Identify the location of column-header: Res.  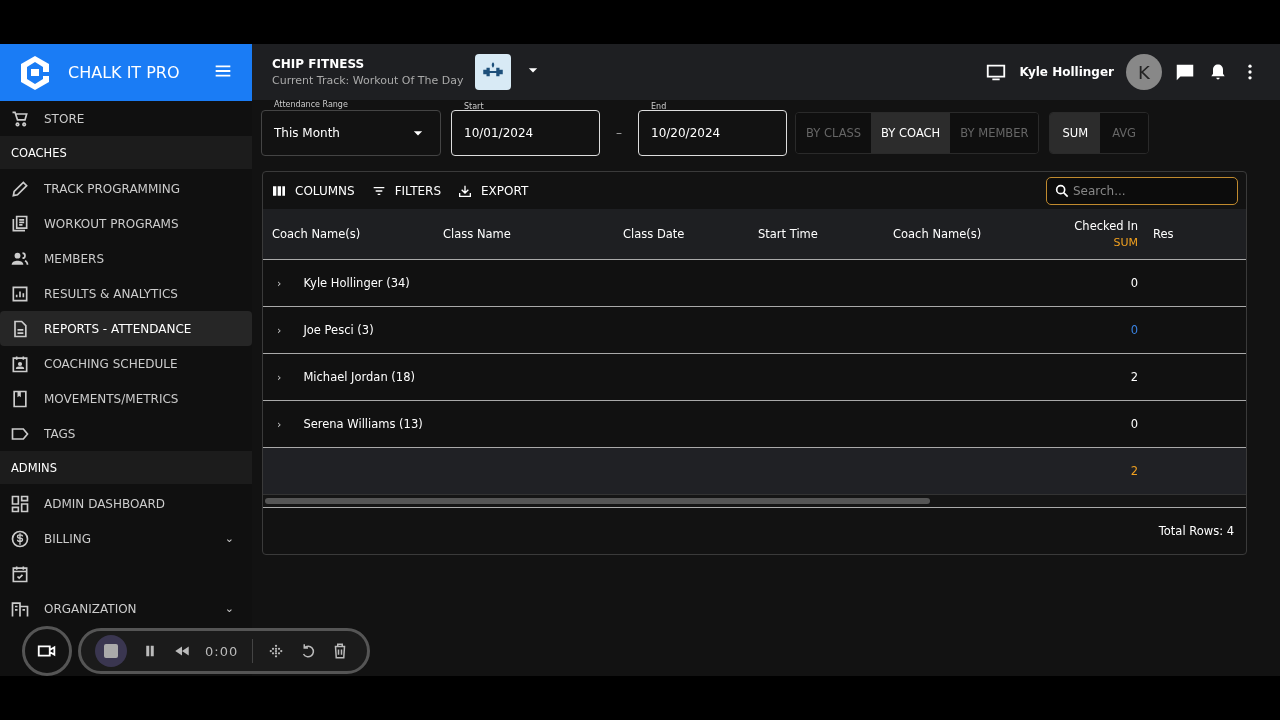
(1163, 234).